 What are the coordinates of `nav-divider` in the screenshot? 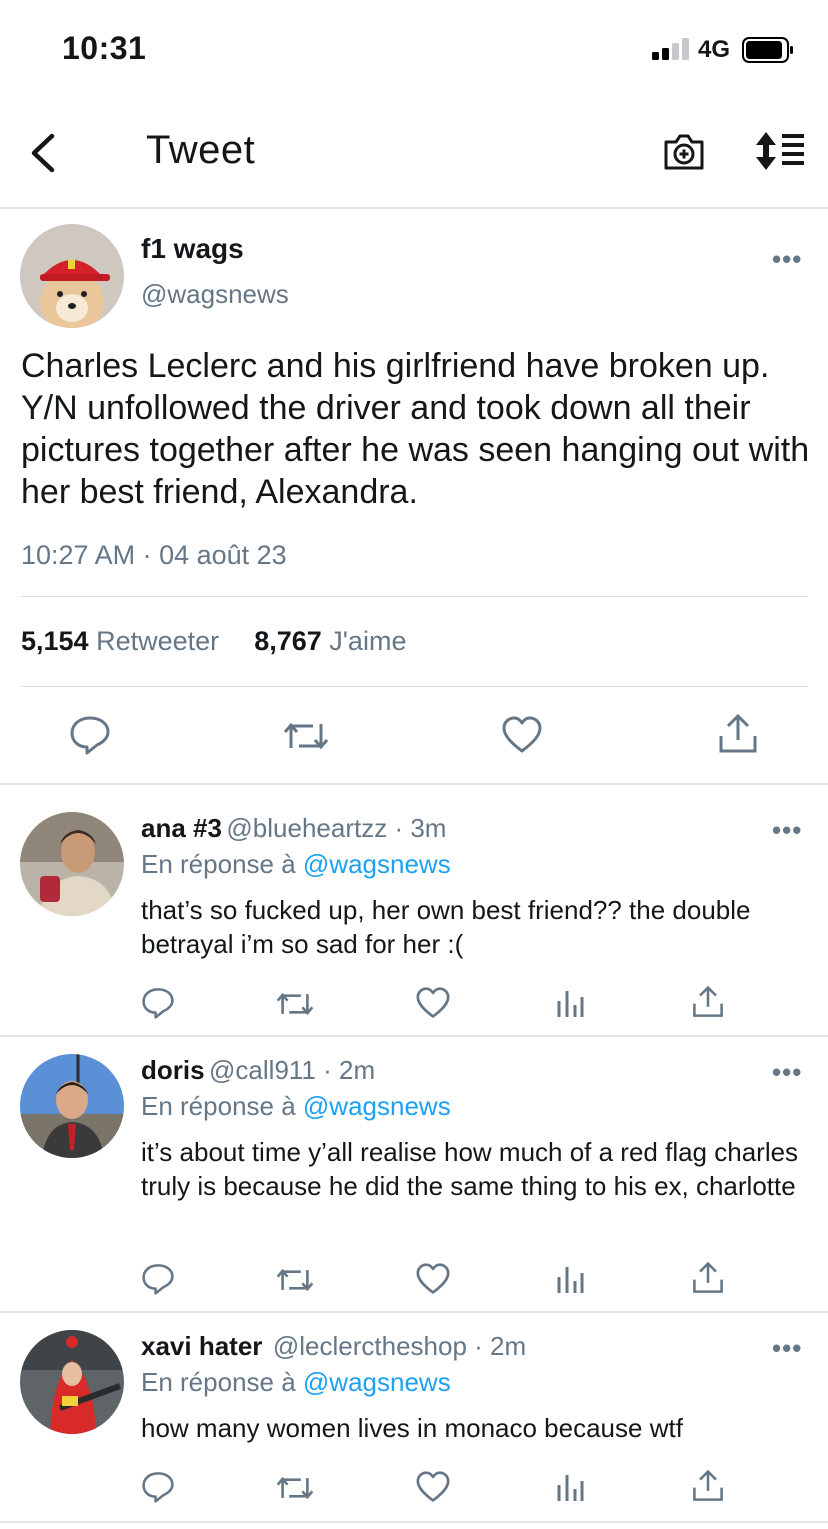 It's located at (414, 208).